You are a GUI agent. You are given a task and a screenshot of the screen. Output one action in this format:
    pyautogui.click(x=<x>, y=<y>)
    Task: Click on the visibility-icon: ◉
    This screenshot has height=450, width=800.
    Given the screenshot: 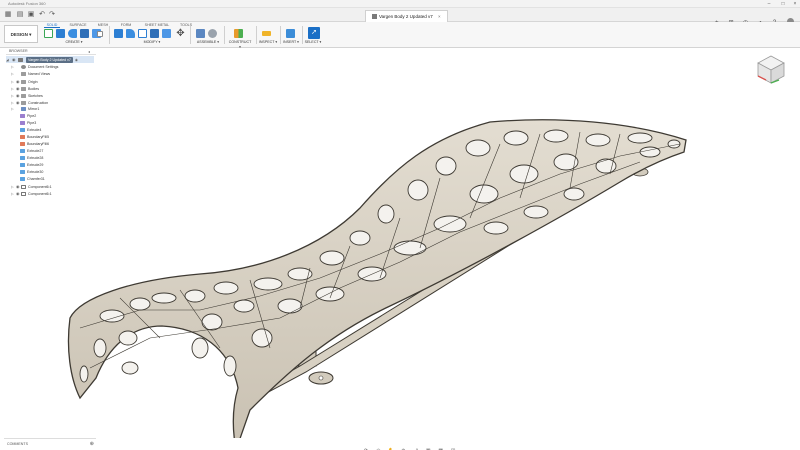 What is the action you would take?
    pyautogui.click(x=14, y=59)
    